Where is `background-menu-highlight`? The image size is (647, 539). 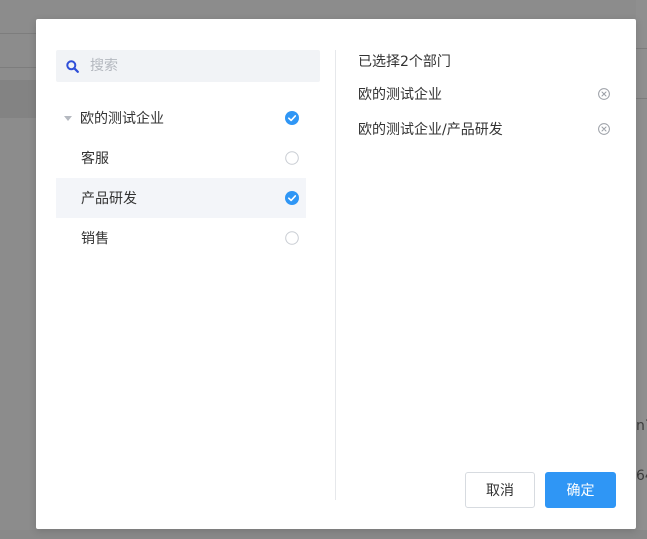
background-menu-highlight is located at coordinates (18, 99).